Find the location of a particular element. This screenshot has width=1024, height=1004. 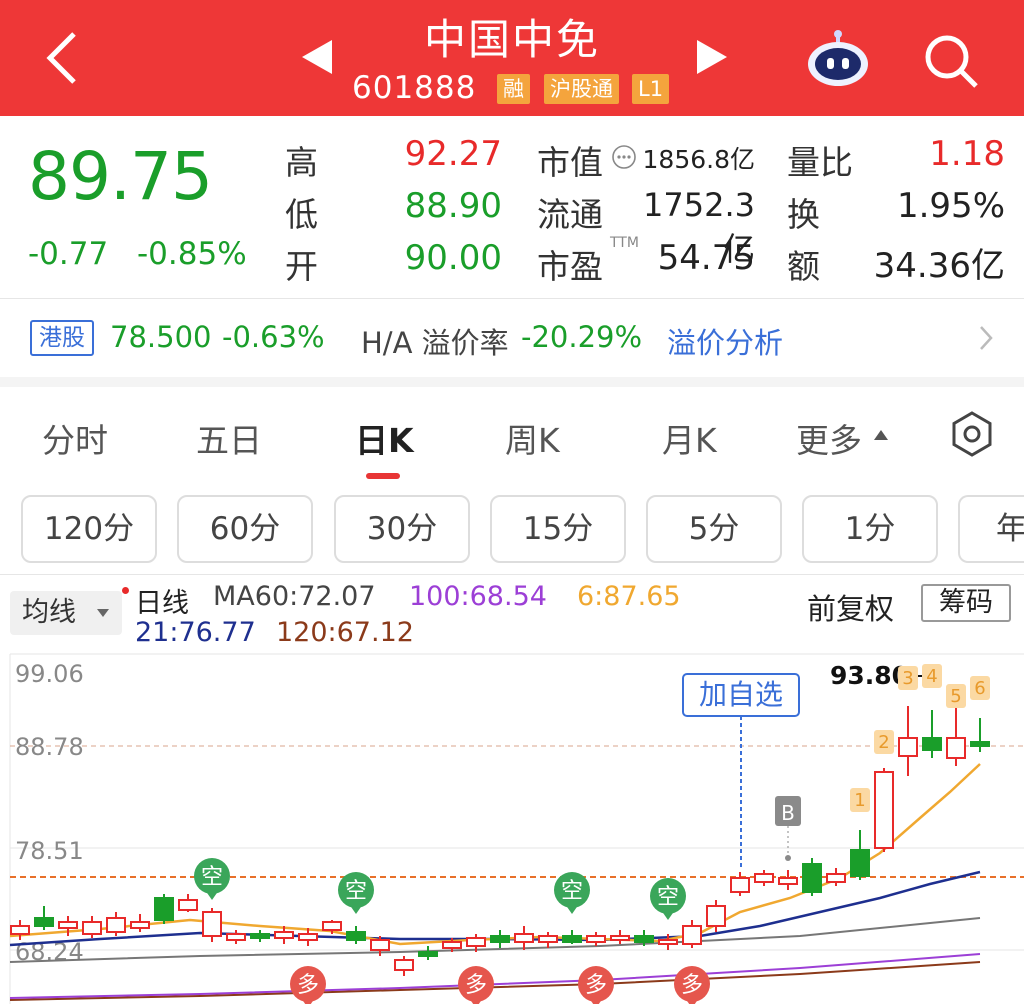

price-change: -0.77 is located at coordinates (68, 254).